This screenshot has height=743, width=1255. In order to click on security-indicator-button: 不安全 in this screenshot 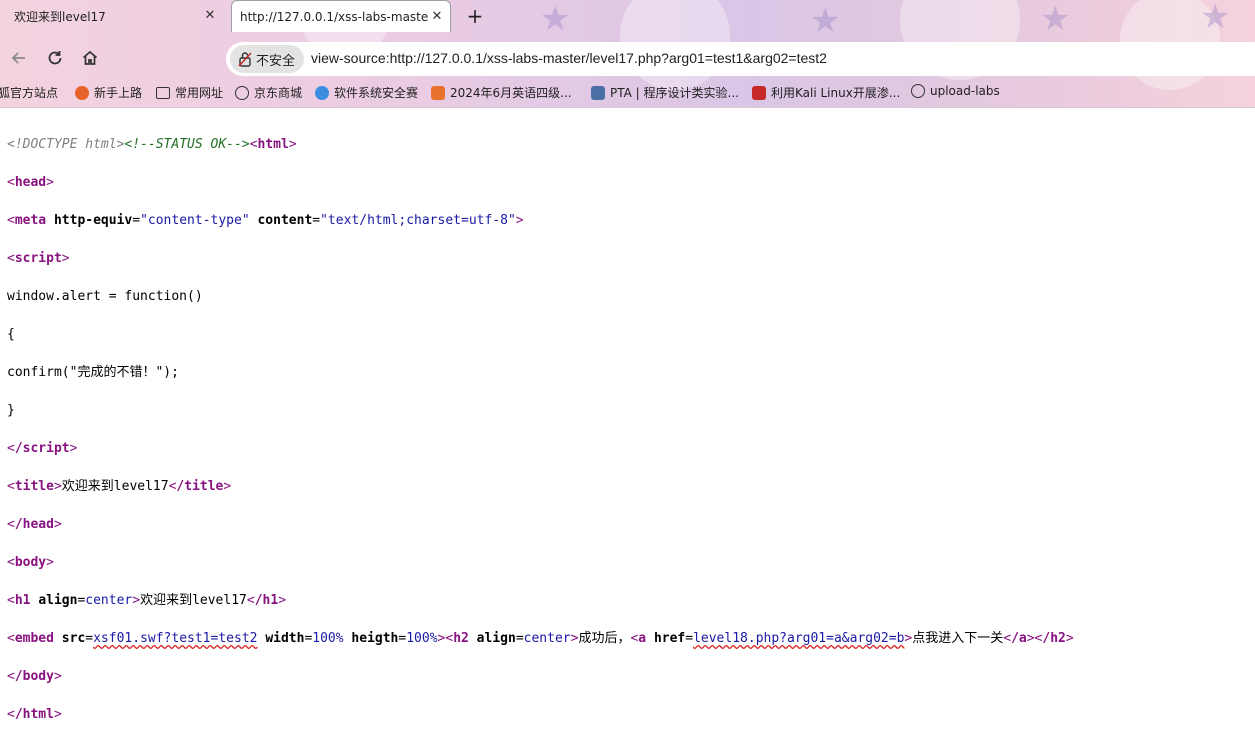, I will do `click(267, 59)`.